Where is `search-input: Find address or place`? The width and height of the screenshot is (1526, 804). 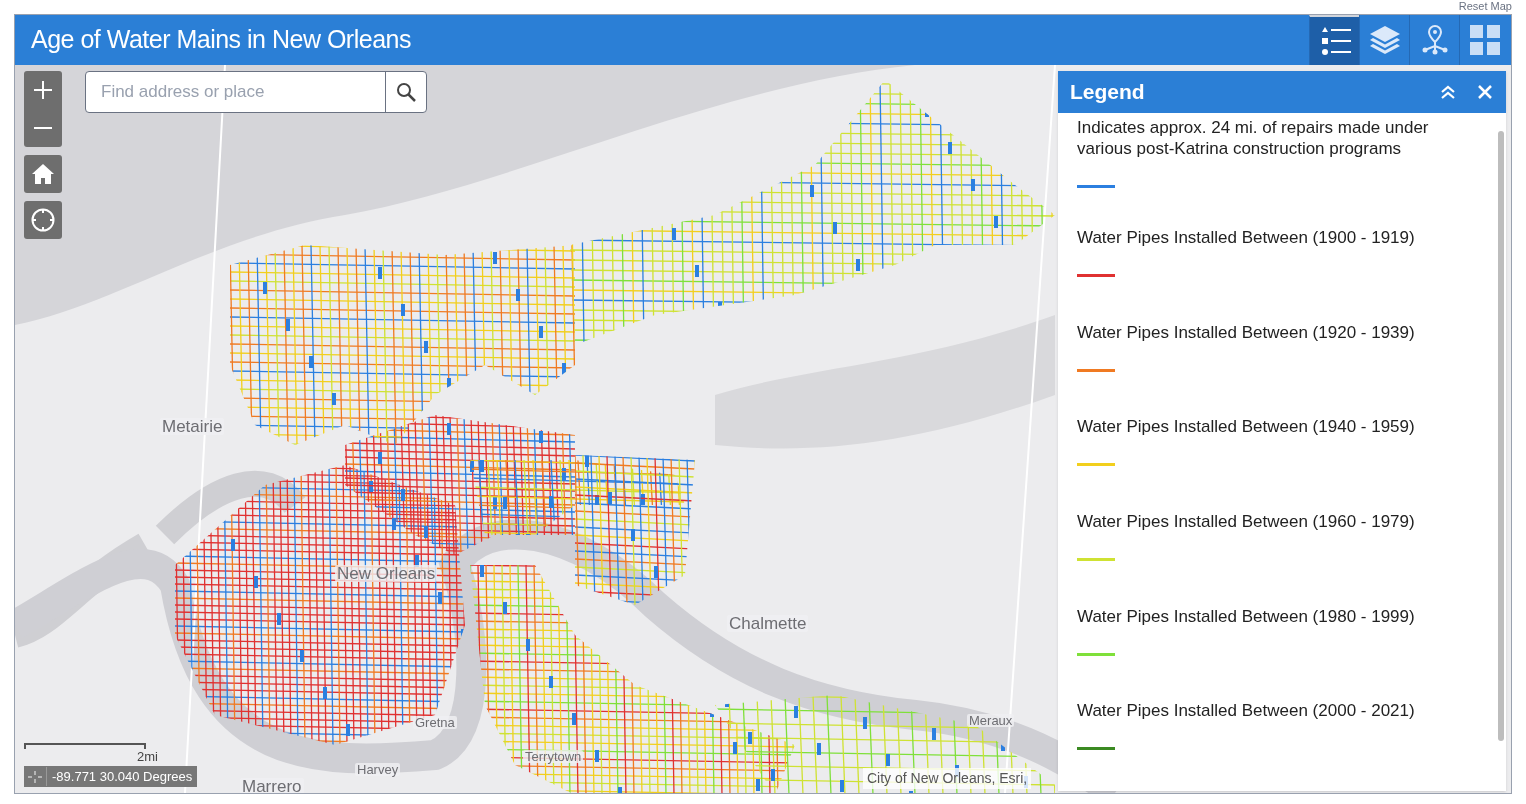 search-input: Find address or place is located at coordinates (235, 92).